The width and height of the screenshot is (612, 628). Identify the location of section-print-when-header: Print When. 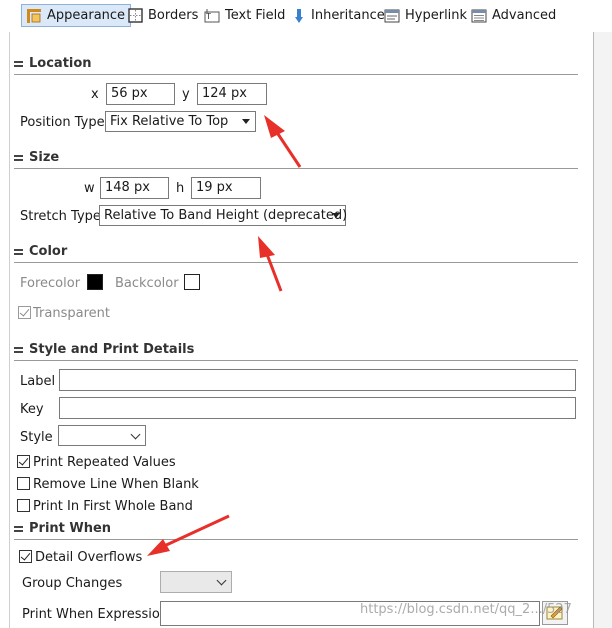
(62, 528).